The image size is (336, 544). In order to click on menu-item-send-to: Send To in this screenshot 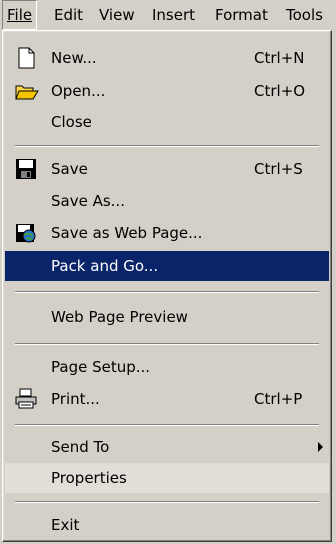, I will do `click(167, 447)`.